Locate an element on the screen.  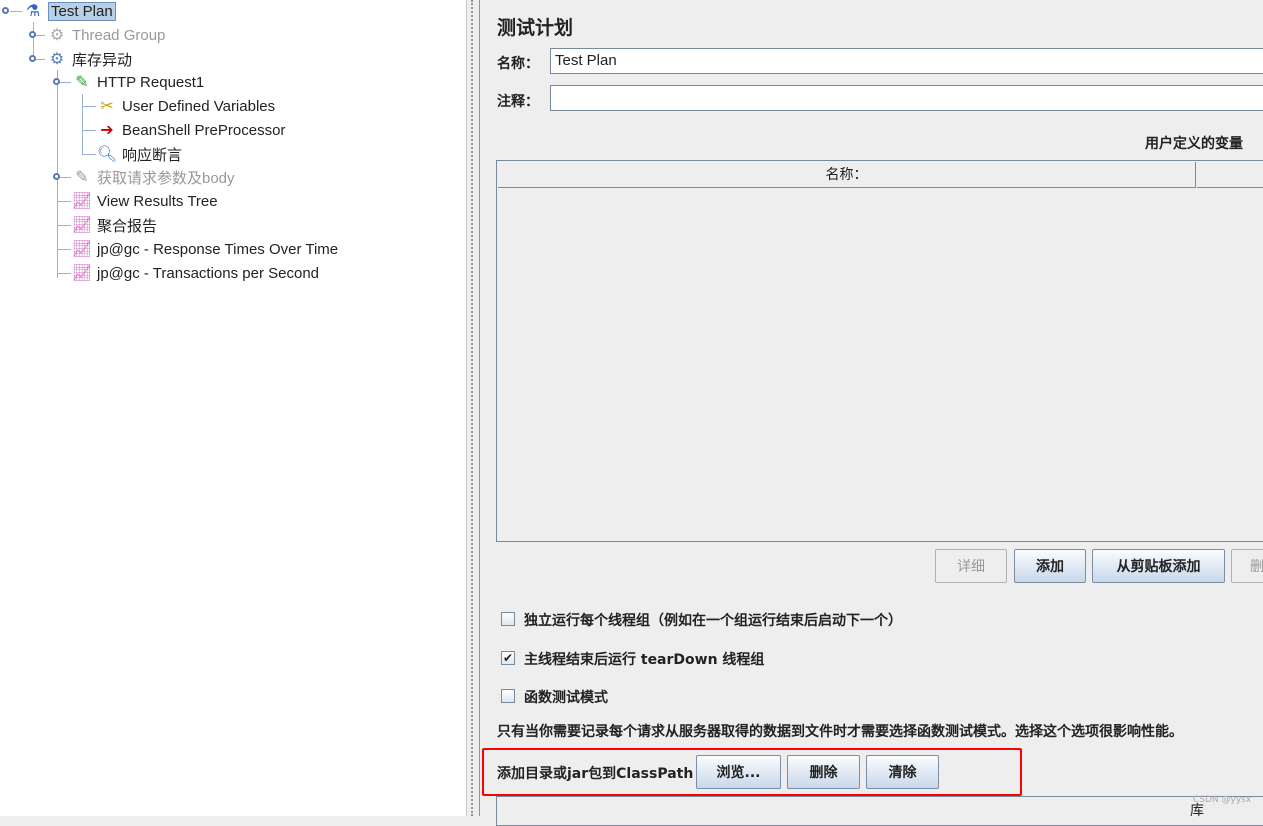
tree-node-tps: 📈︎ jp@gc - Transactions per Second is located at coordinates (195, 273).